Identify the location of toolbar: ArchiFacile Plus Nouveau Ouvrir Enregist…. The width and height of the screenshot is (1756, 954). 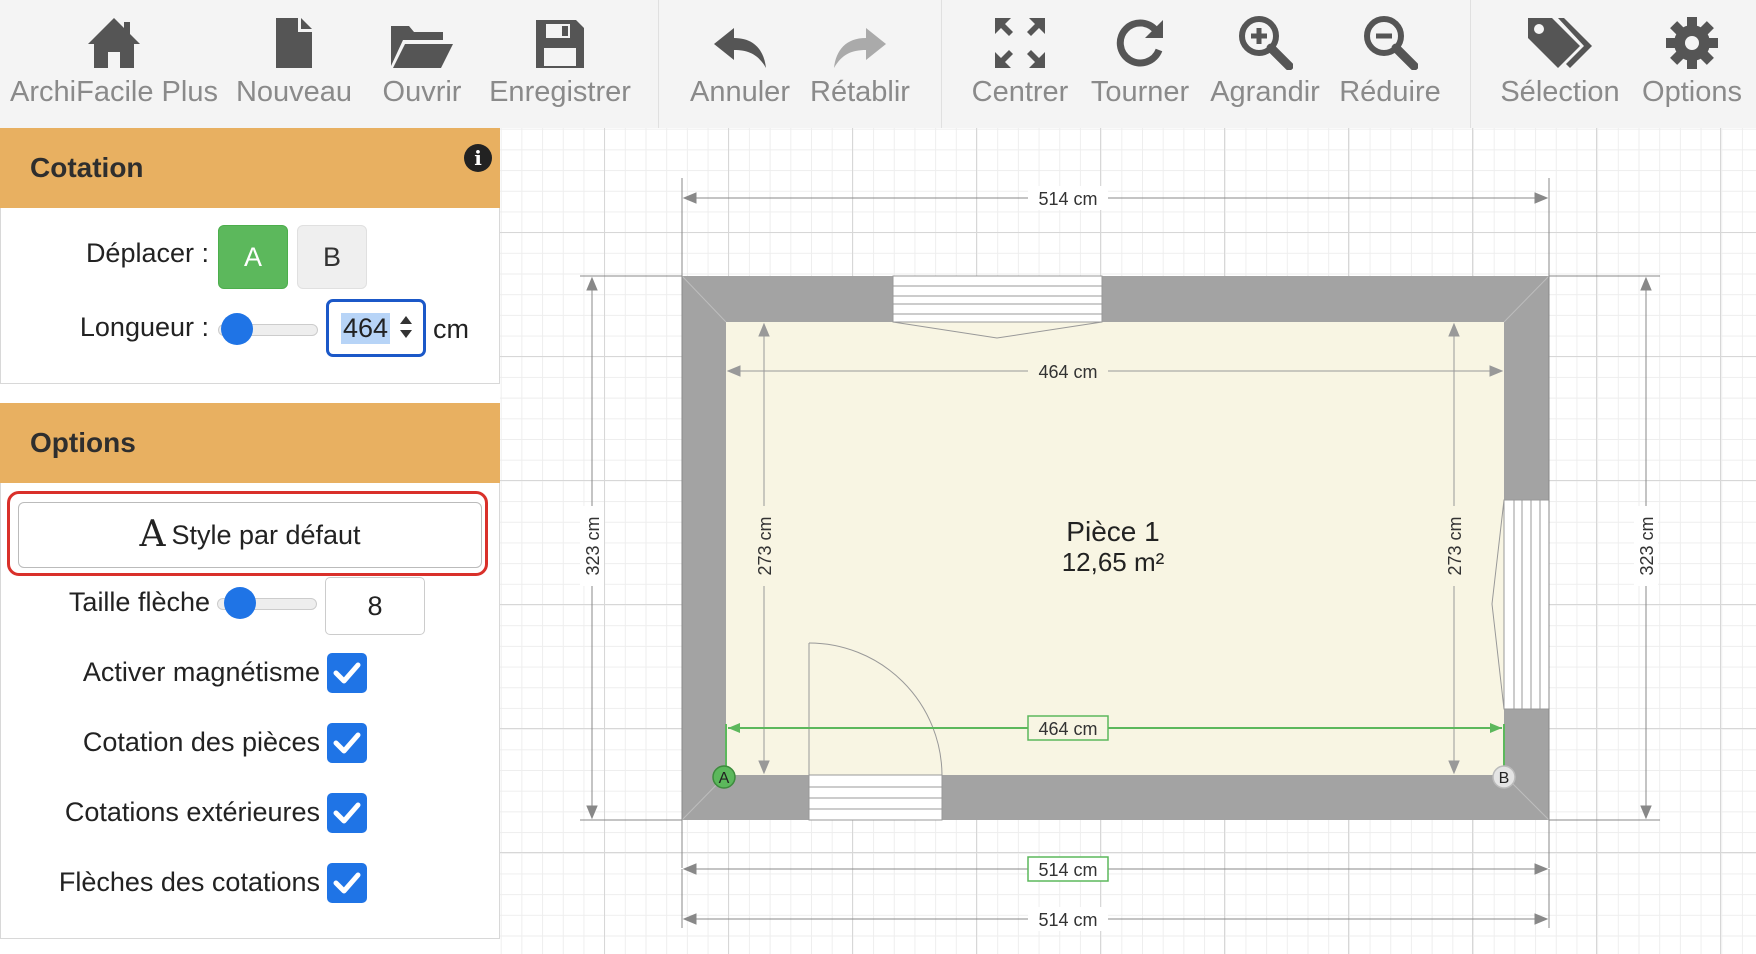
(878, 64).